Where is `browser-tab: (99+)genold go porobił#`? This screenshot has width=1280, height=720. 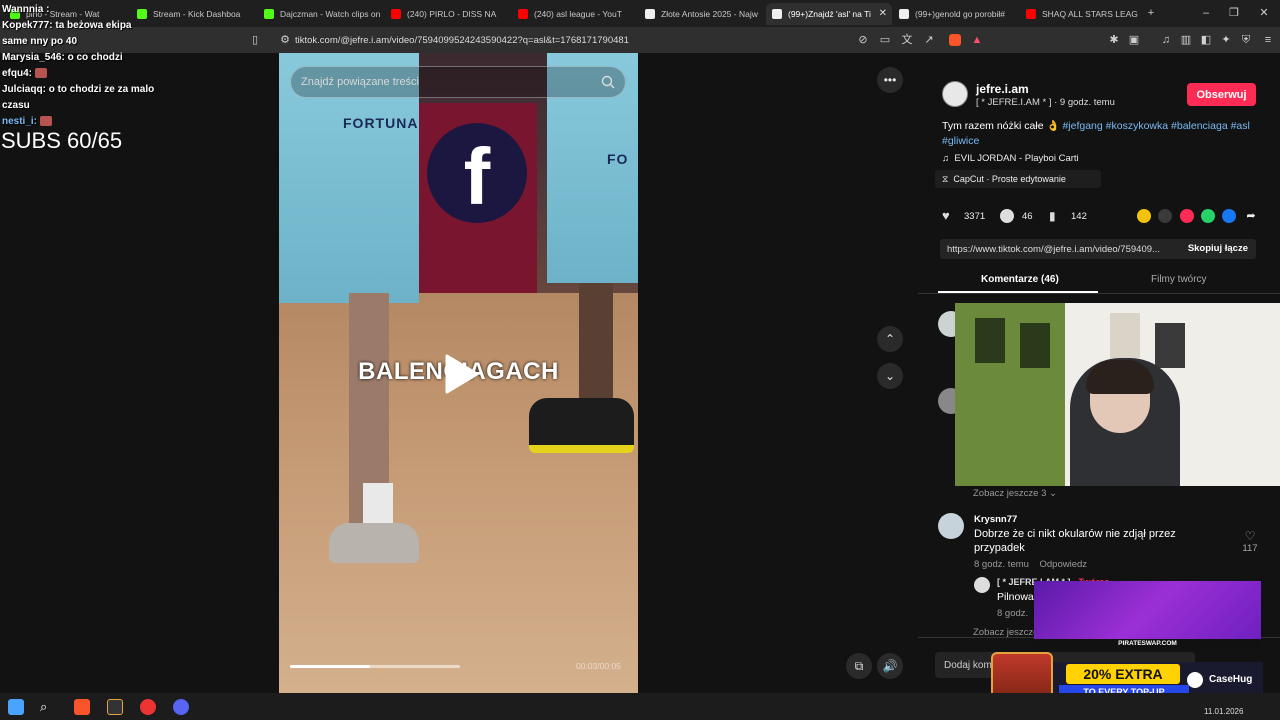
browser-tab: (99+)genold go porobił# is located at coordinates (956, 14).